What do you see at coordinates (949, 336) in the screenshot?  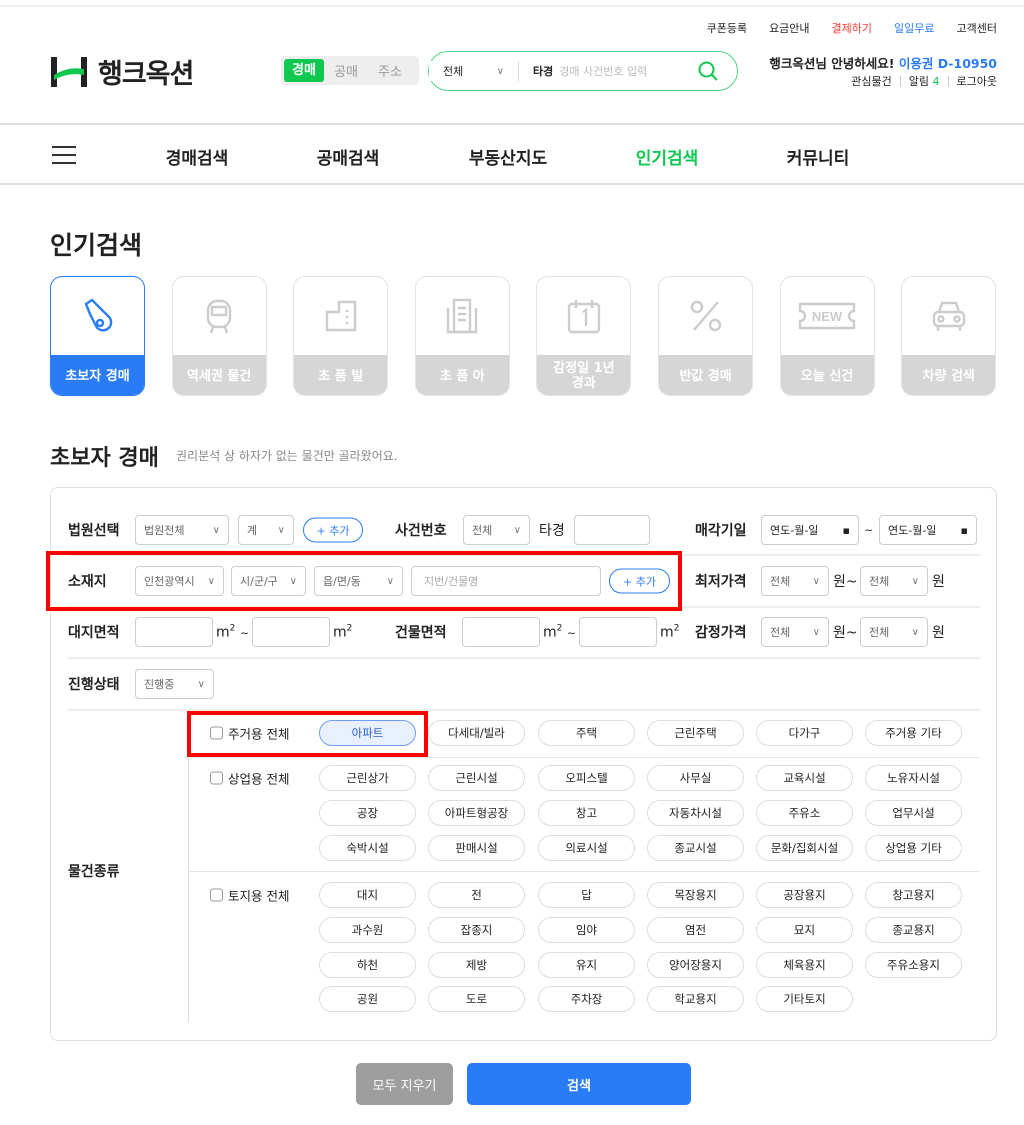 I see `category-card: 차량 검색` at bounding box center [949, 336].